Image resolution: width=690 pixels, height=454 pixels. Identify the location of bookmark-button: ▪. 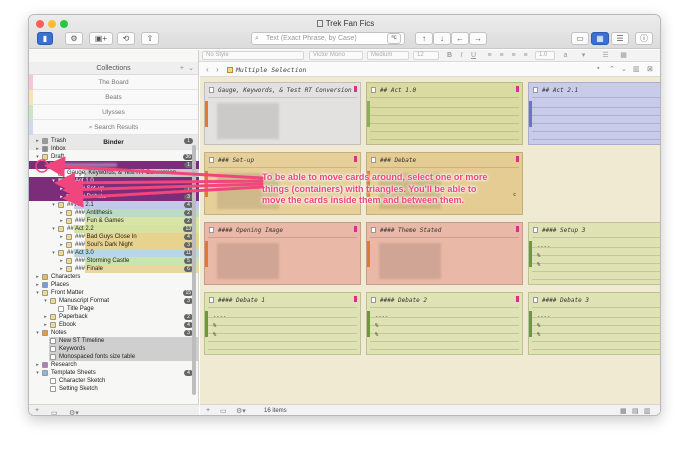
(598, 68).